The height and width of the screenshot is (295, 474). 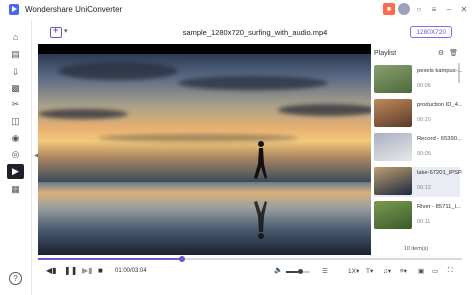 What do you see at coordinates (426, 9) in the screenshot?
I see `titlebar-actions: ■ ○ ≡ – ✕` at bounding box center [426, 9].